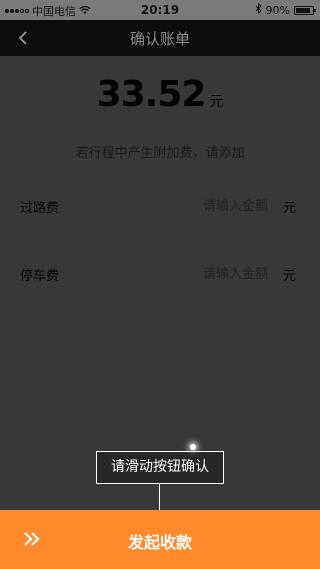 The height and width of the screenshot is (569, 320). Describe the element at coordinates (160, 467) in the screenshot. I see `slide-guide-tooltip: 请滑动按钮确认` at that location.